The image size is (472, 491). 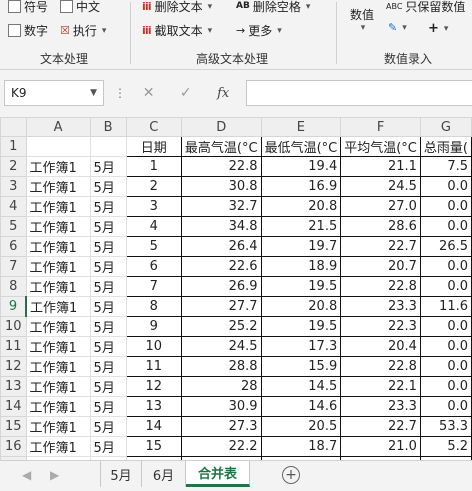 What do you see at coordinates (13, 406) in the screenshot?
I see `row-header: 14` at bounding box center [13, 406].